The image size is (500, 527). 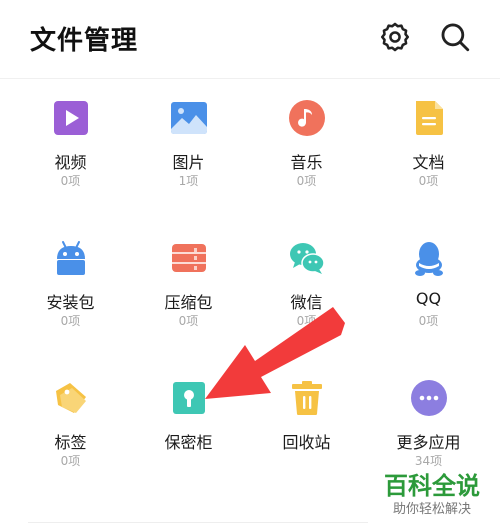 I want to click on wechat-icon, so click(x=307, y=258).